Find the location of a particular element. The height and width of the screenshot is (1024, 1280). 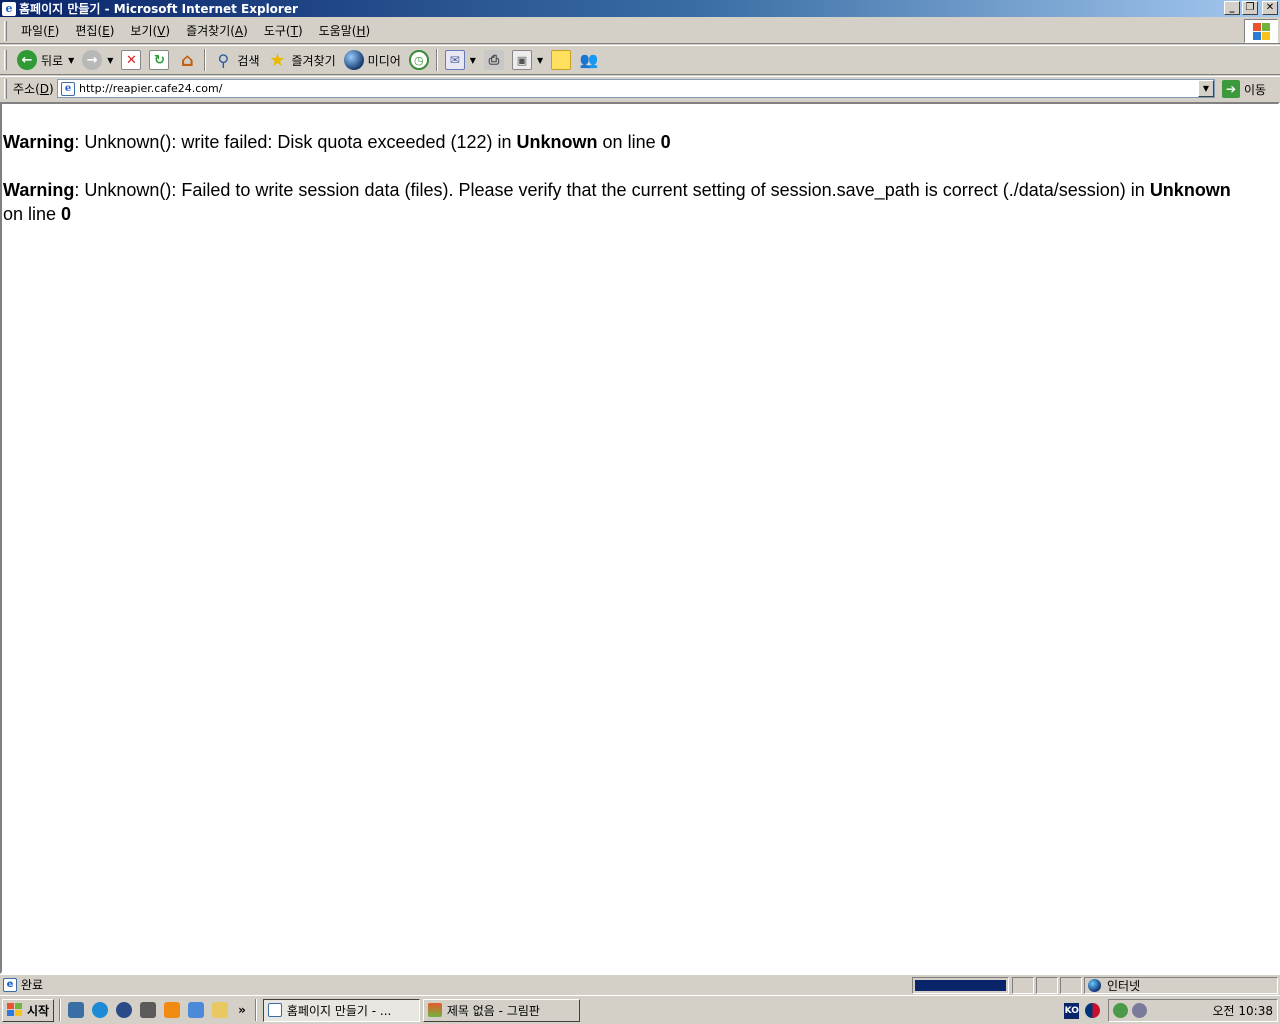

stop-icon: ✕ is located at coordinates (131, 60).